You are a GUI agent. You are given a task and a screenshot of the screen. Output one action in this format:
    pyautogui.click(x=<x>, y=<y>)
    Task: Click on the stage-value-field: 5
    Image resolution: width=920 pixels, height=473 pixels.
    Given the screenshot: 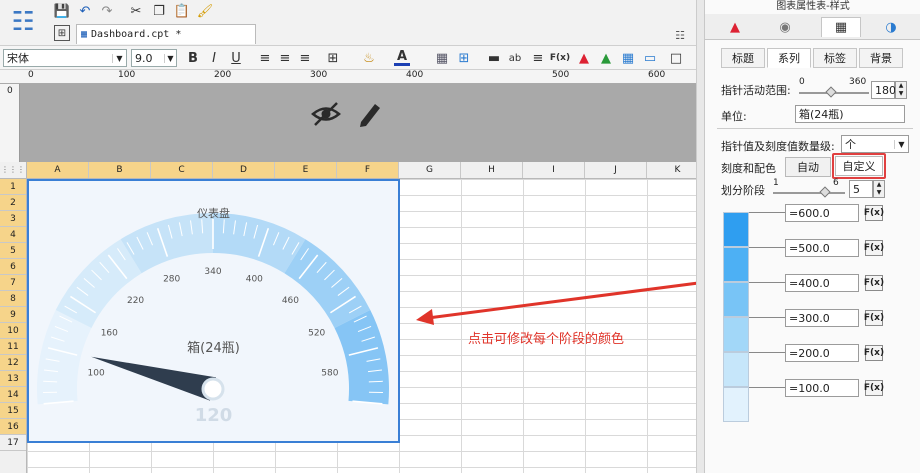 What is the action you would take?
    pyautogui.click(x=861, y=189)
    